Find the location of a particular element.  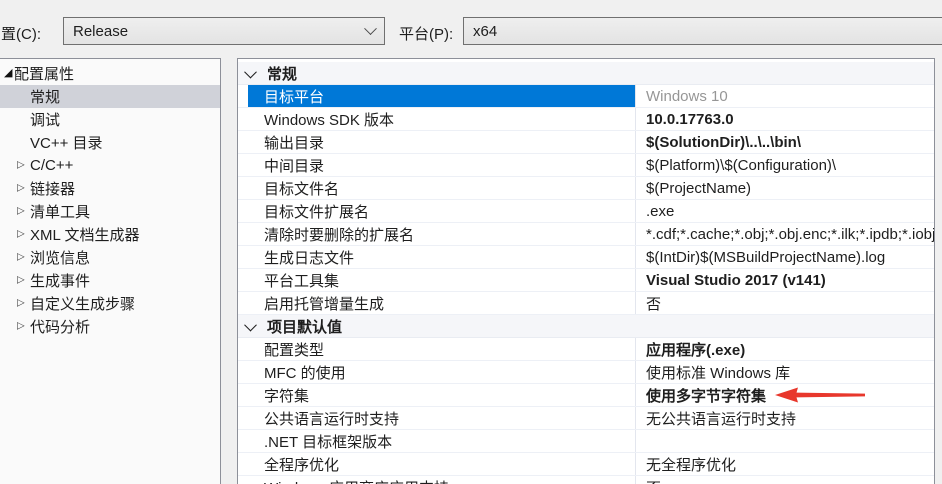

row-enable-managed-incremental-build: 启用托管增量生成 否 is located at coordinates (586, 303).